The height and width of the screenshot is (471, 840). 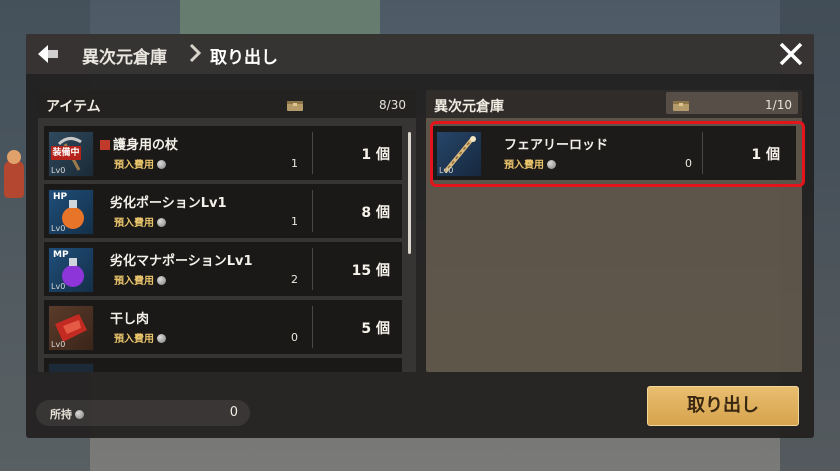 What do you see at coordinates (420, 54) in the screenshot?
I see `dialog-header: 異次元倉庫 取り出し` at bounding box center [420, 54].